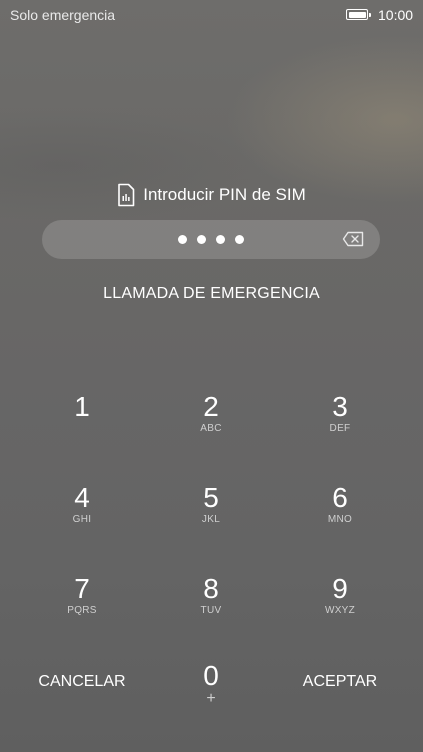 This screenshot has height=752, width=423. I want to click on key-2: 2 ABC, so click(211, 427).